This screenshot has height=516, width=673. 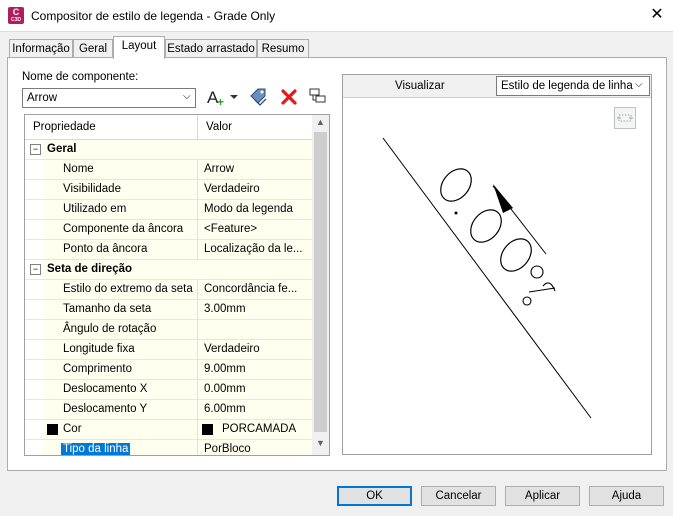 I want to click on property-value: PorBloco, so click(x=227, y=449).